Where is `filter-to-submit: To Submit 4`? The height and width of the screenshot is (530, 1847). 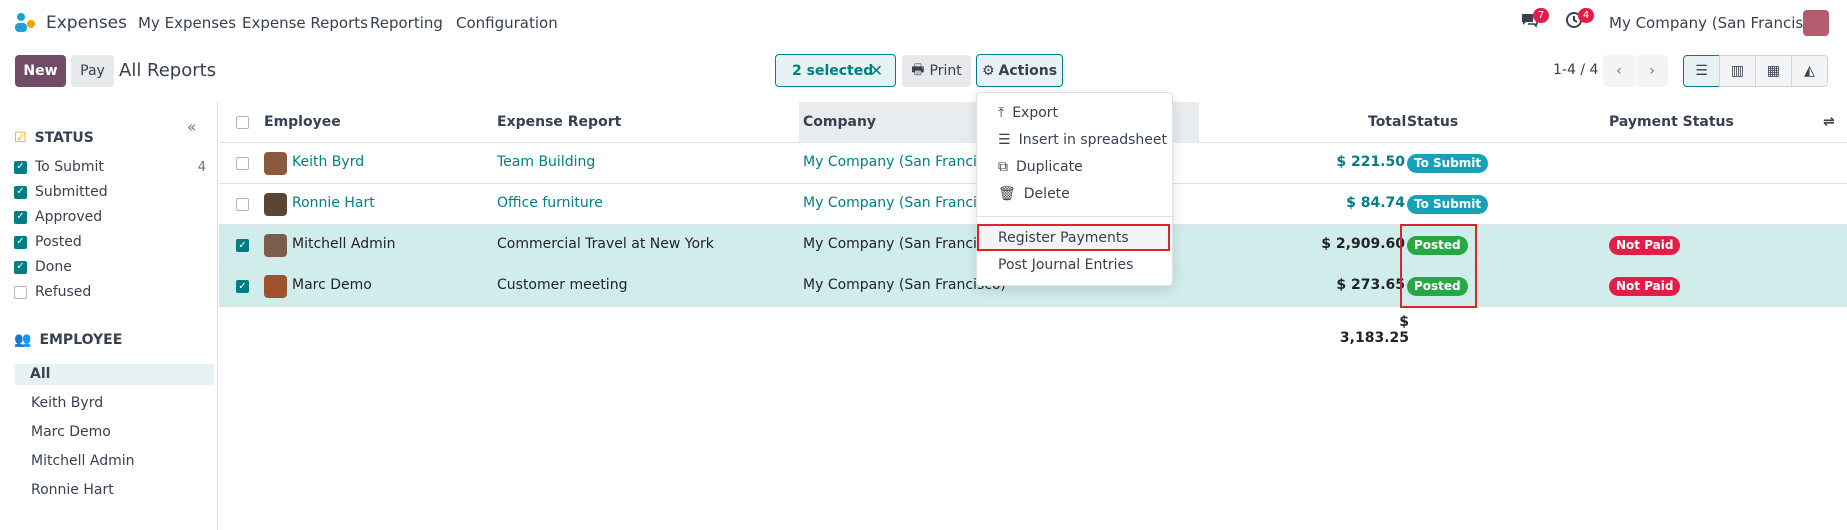 filter-to-submit: To Submit 4 is located at coordinates (110, 167).